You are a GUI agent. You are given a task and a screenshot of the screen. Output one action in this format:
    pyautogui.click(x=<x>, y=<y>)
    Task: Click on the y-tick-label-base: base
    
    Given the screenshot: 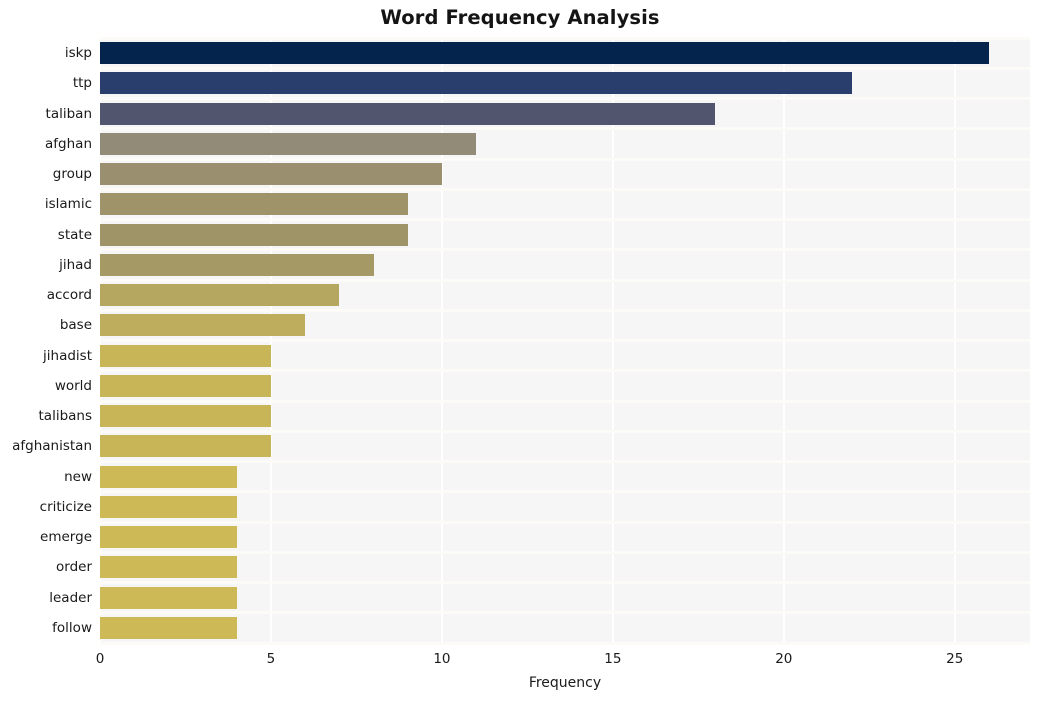 What is the action you would take?
    pyautogui.click(x=75, y=325)
    